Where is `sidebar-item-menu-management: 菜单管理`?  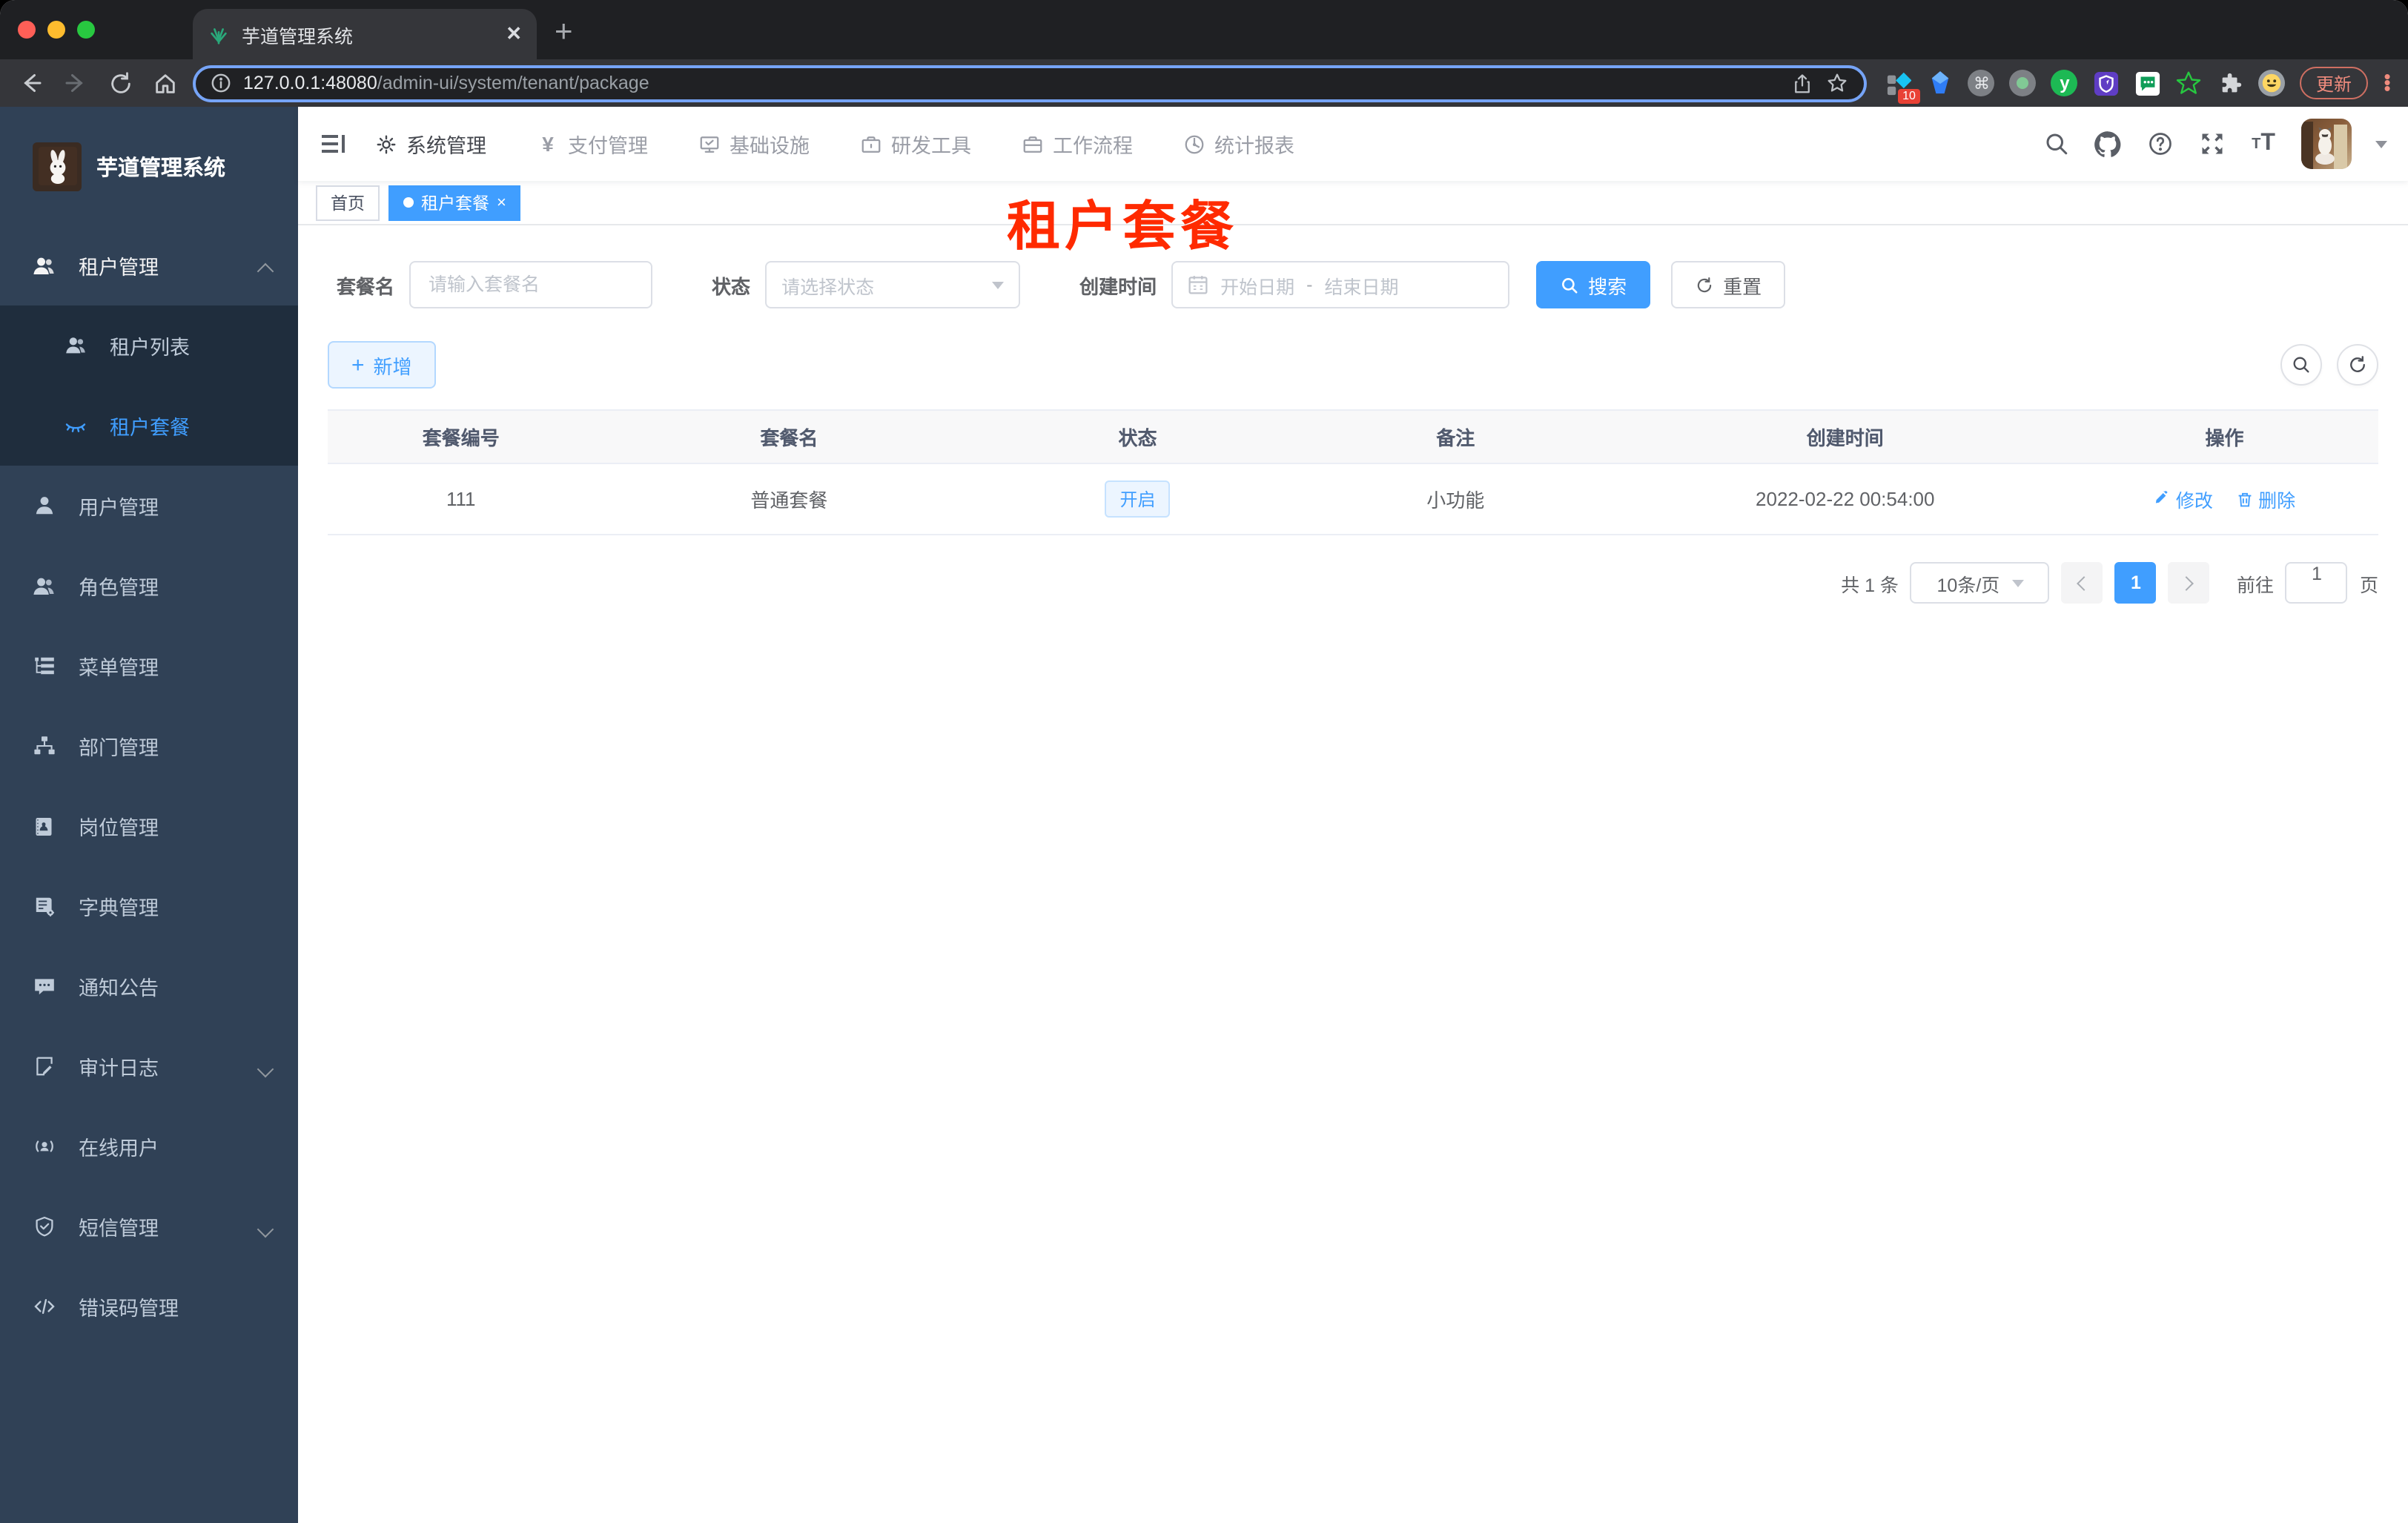
sidebar-item-menu-management: 菜单管理 is located at coordinates (149, 666).